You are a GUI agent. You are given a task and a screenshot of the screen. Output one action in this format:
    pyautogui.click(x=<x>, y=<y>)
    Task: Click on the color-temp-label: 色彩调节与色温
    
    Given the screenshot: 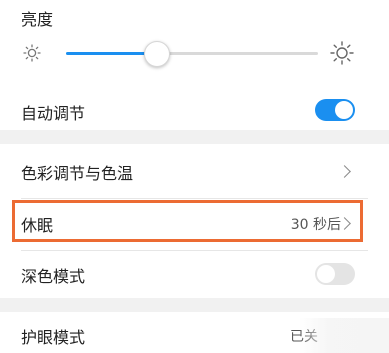 What is the action you would take?
    pyautogui.click(x=77, y=173)
    